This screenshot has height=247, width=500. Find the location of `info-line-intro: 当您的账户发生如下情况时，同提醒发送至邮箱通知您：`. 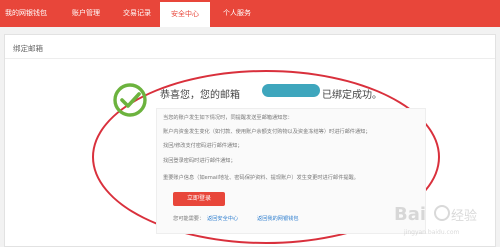

info-line-intro: 当您的账户发生如下情况时，同提醒发送至邮箱通知您： is located at coordinates (228, 118).